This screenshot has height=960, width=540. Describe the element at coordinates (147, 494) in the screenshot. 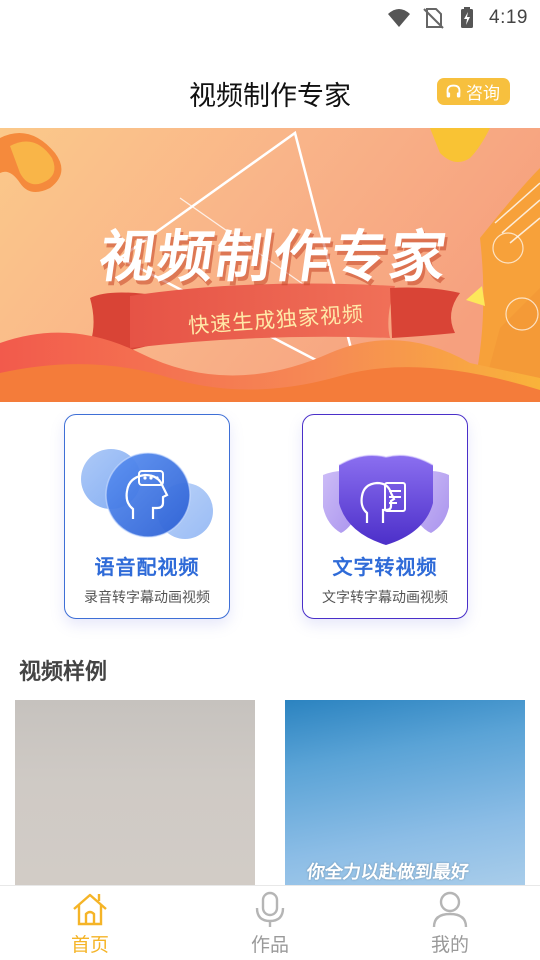

I see `voice-chat-icon` at that location.